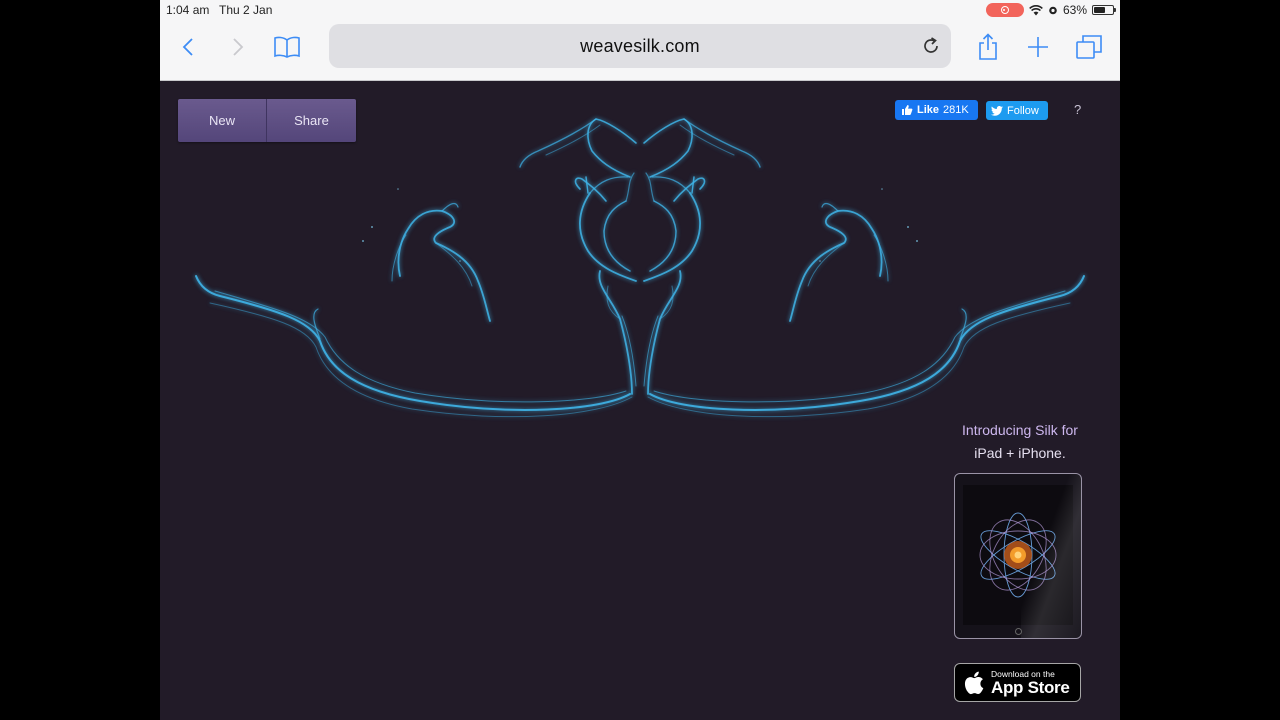  I want to click on browser-toolbar: weavesilk.com, so click(640, 50).